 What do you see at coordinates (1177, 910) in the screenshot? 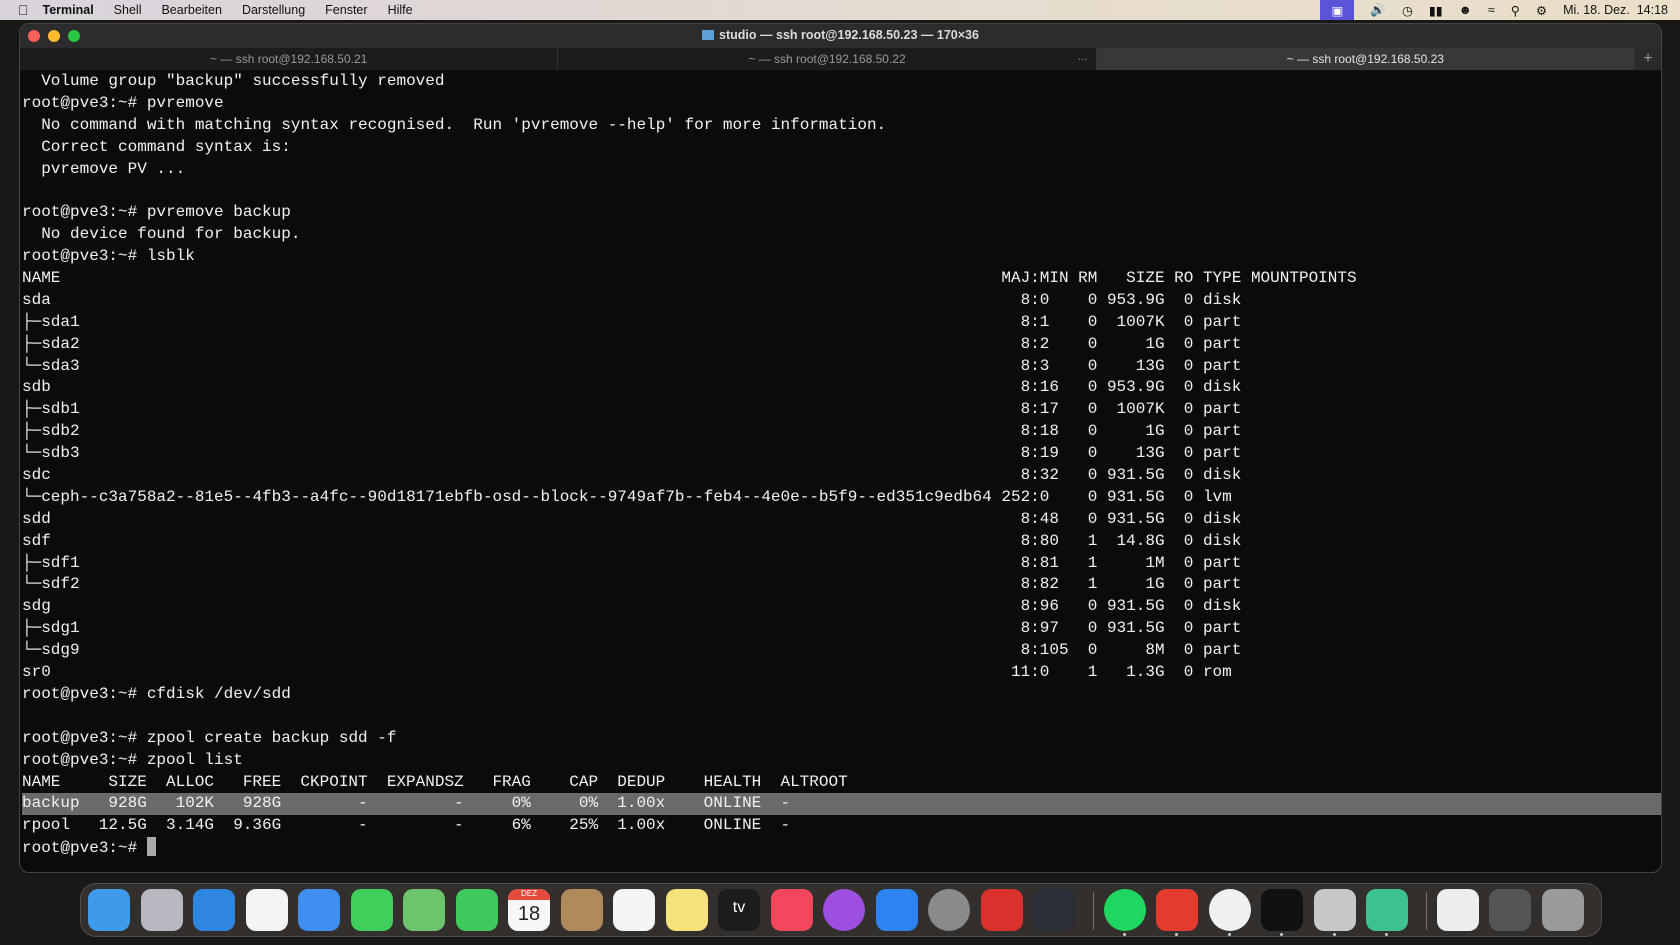
I see `dock-tomato-app-icon` at bounding box center [1177, 910].